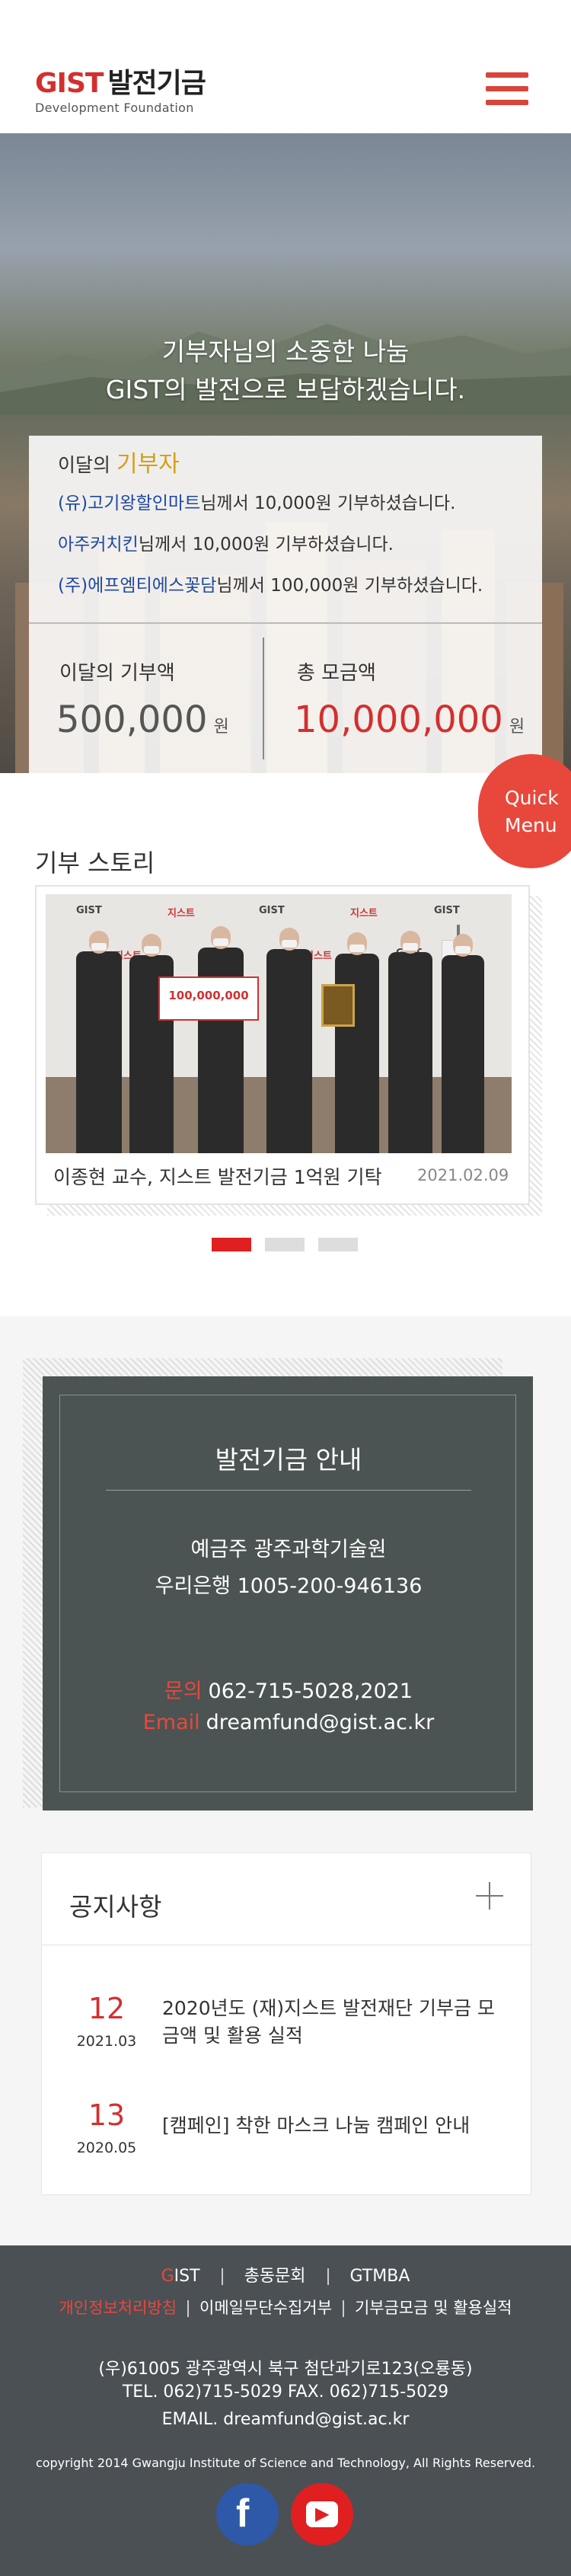  Describe the element at coordinates (107, 2009) in the screenshot. I see `notice-day: 12` at that location.